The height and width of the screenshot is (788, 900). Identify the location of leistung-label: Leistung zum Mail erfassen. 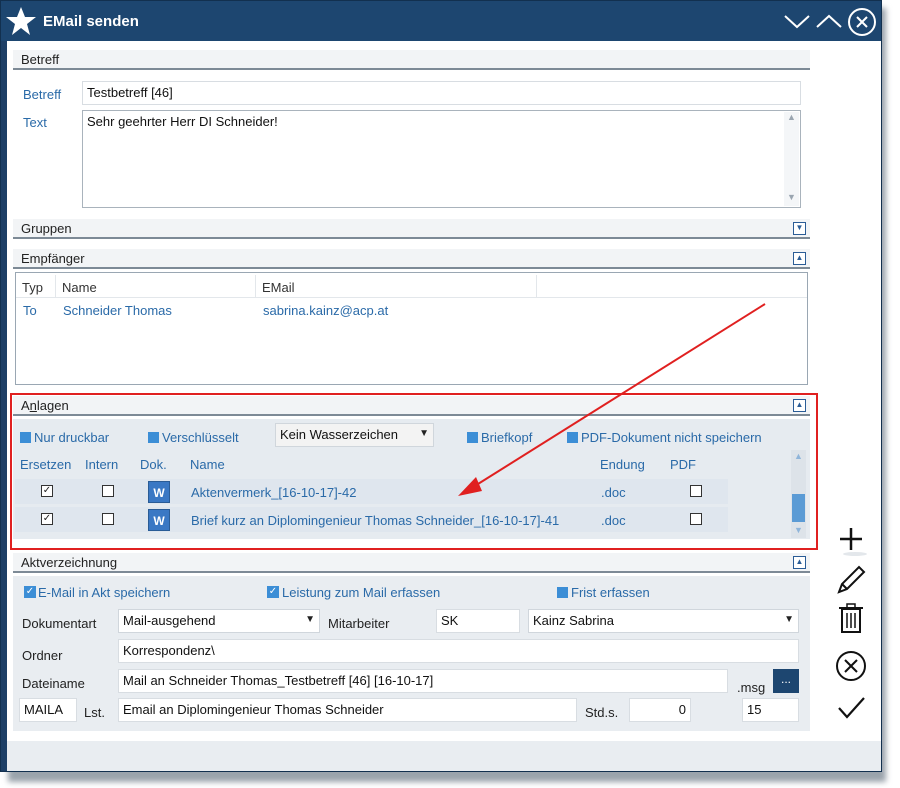
(361, 592).